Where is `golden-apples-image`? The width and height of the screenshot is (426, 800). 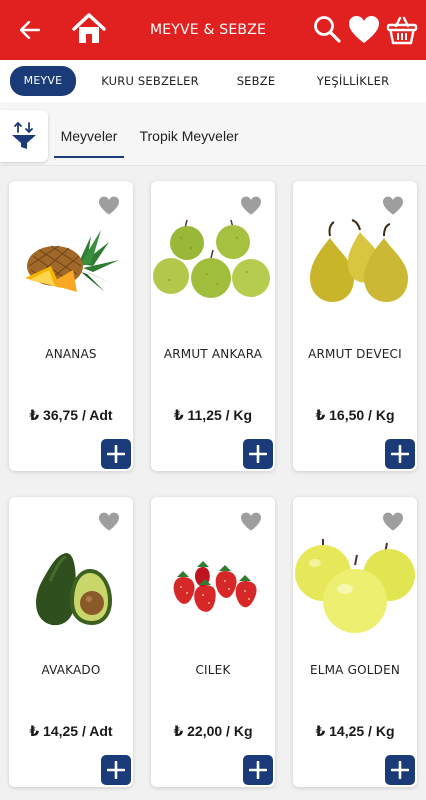 golden-apples-image is located at coordinates (355, 588).